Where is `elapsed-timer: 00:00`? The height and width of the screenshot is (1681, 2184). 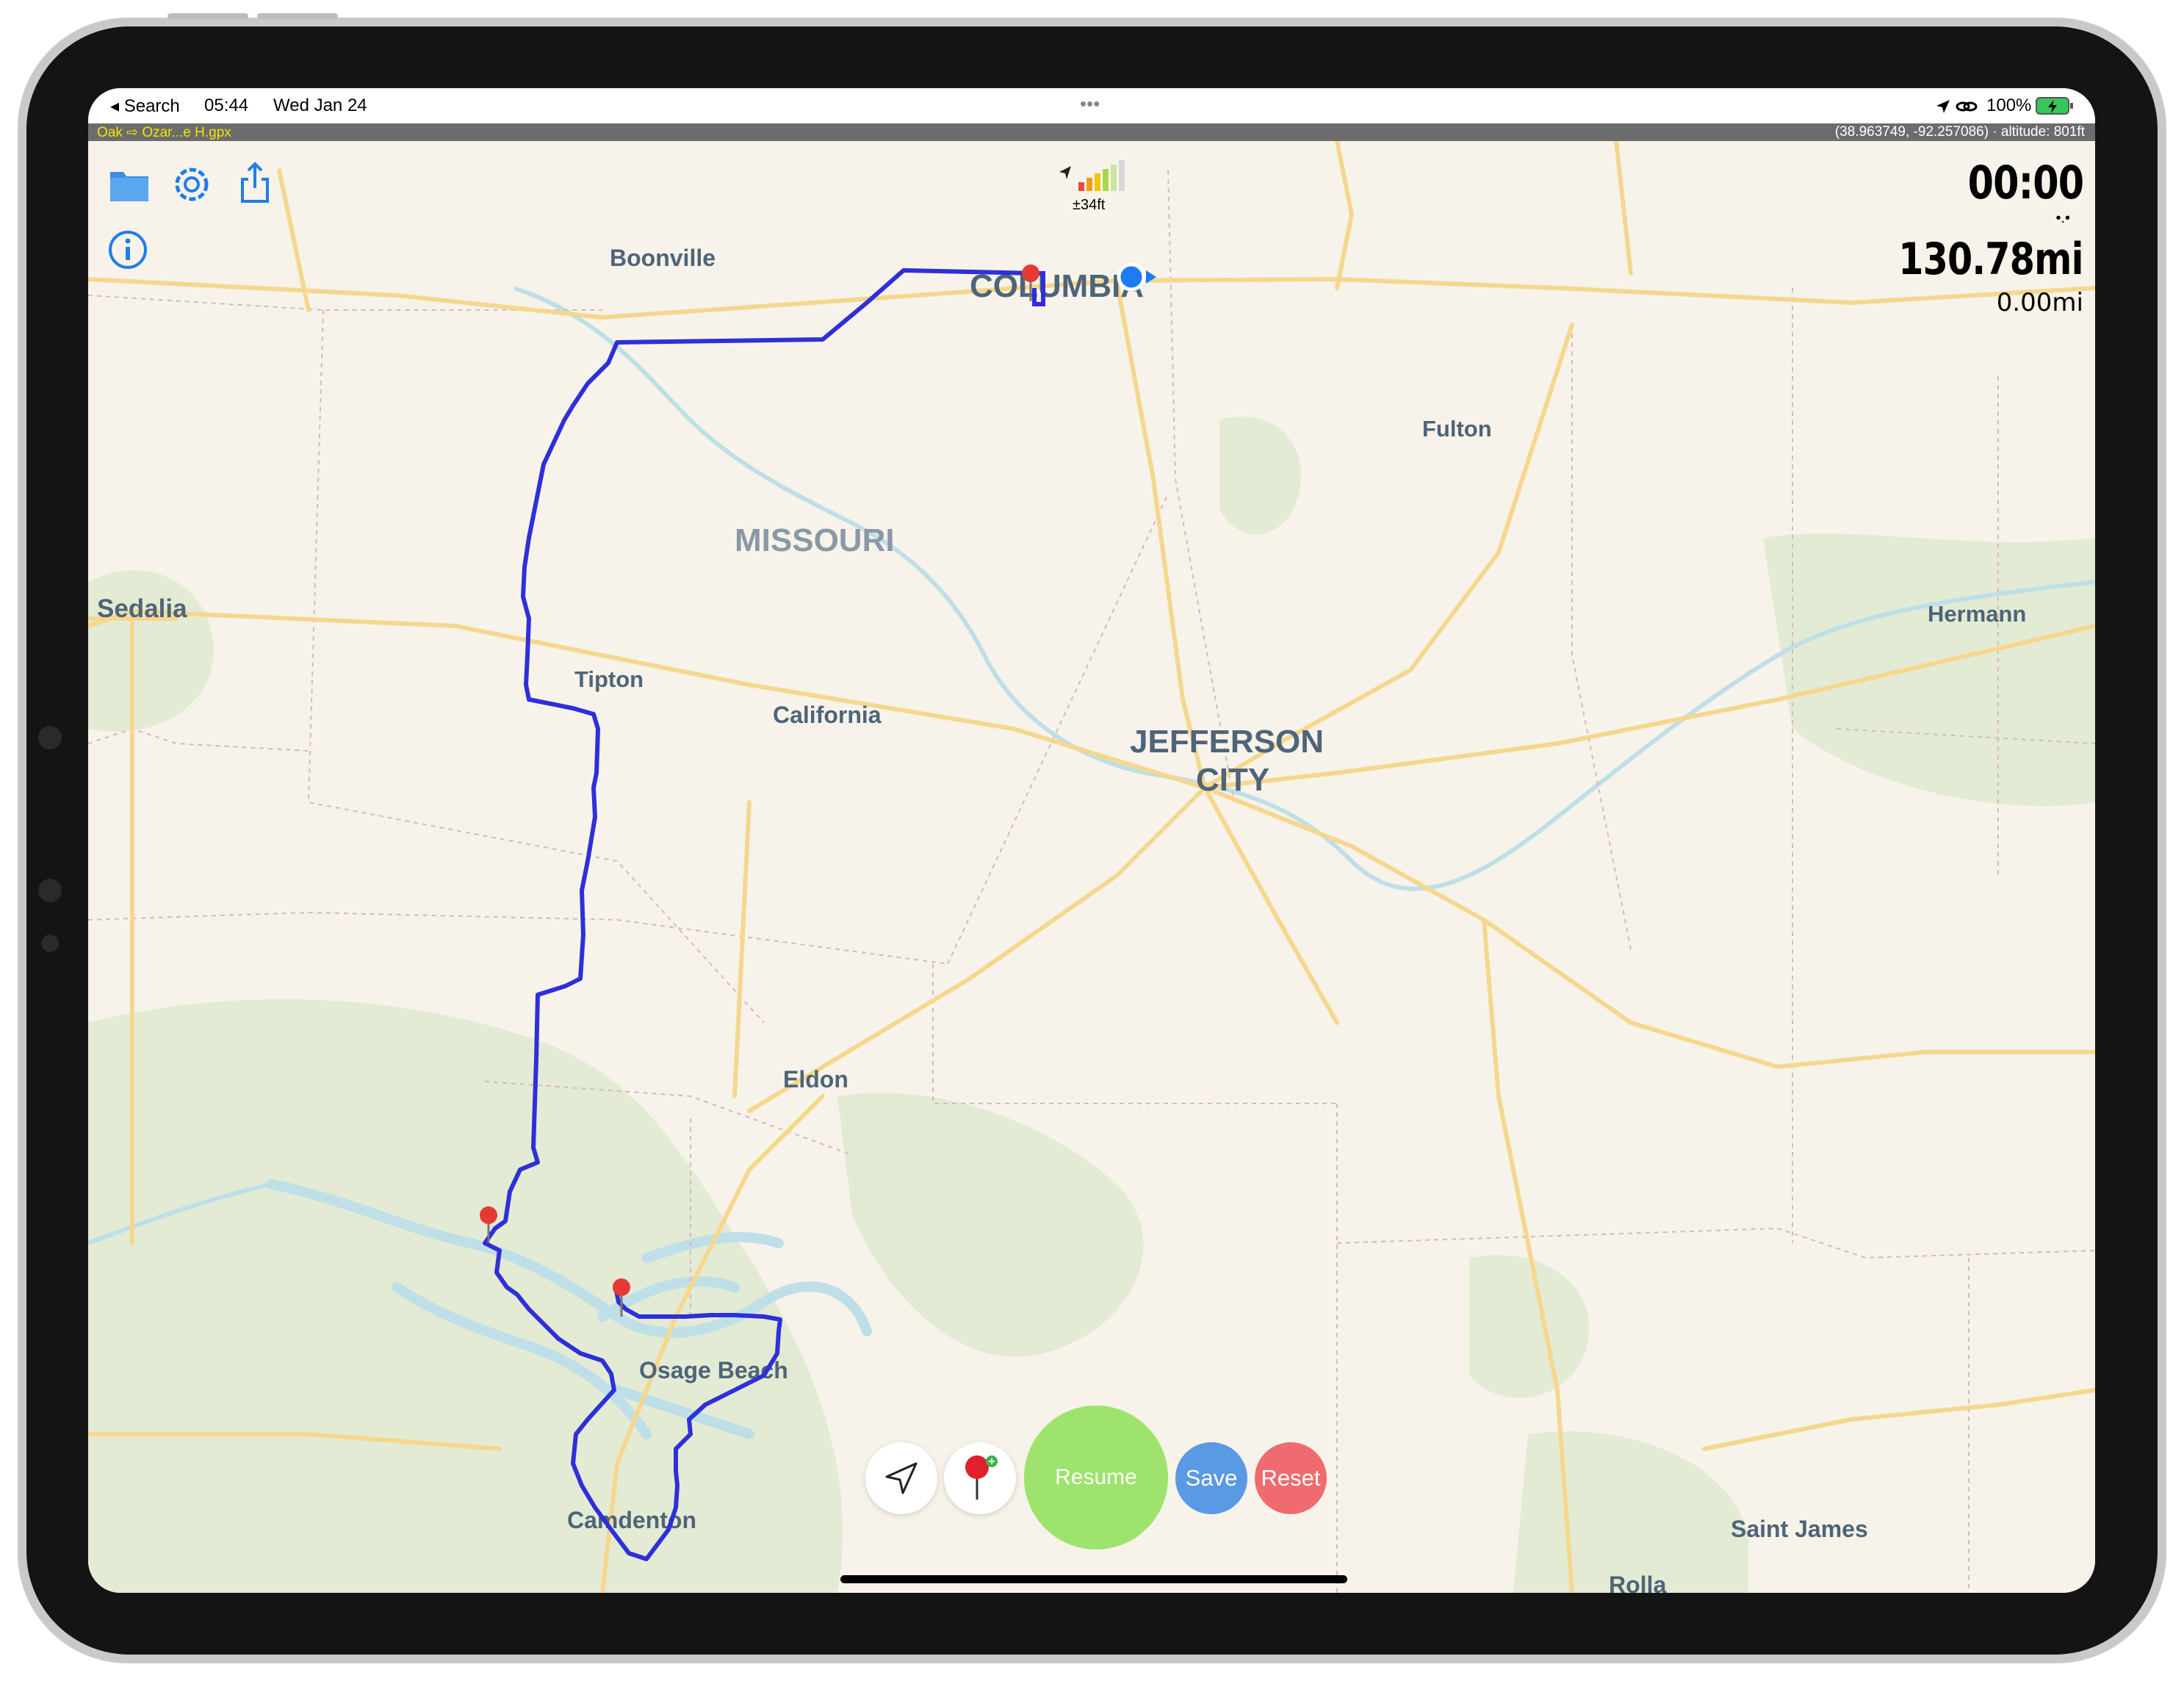 elapsed-timer: 00:00 is located at coordinates (2025, 182).